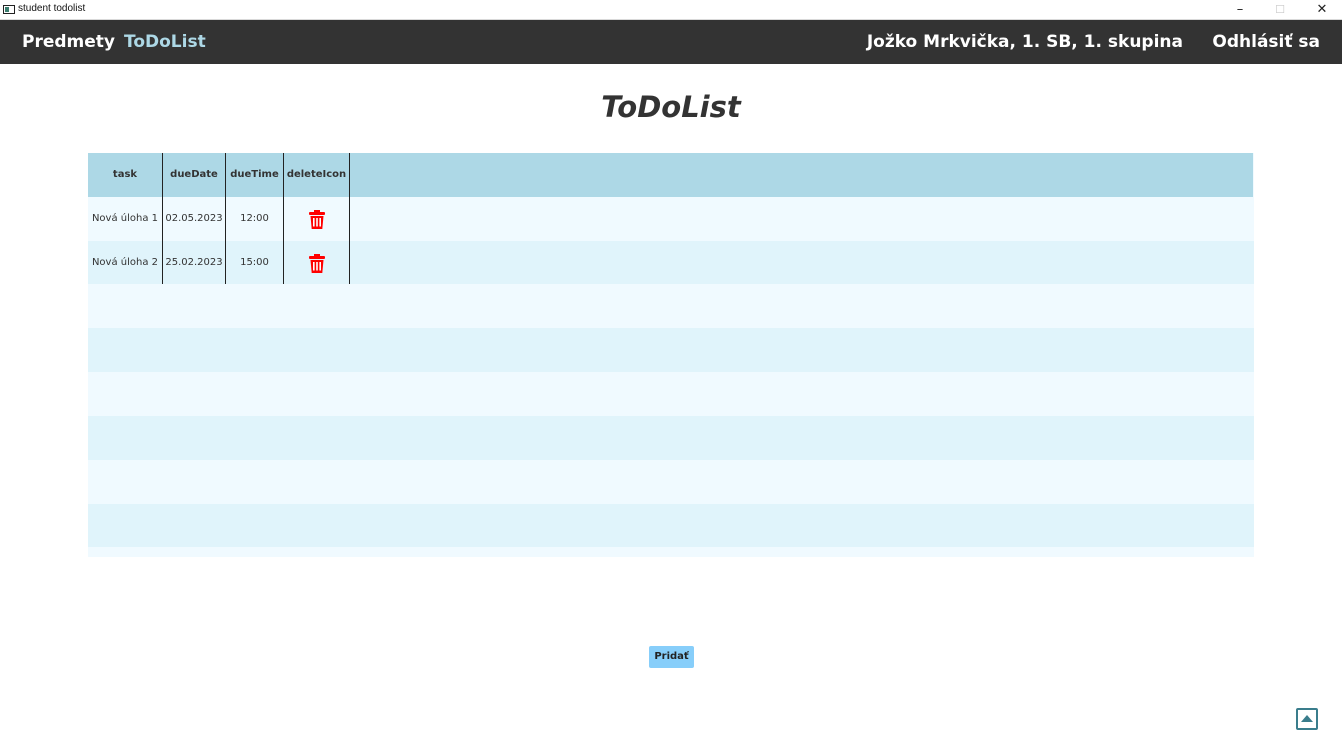  What do you see at coordinates (1266, 42) in the screenshot?
I see `logout-link: Odhlásiť sa` at bounding box center [1266, 42].